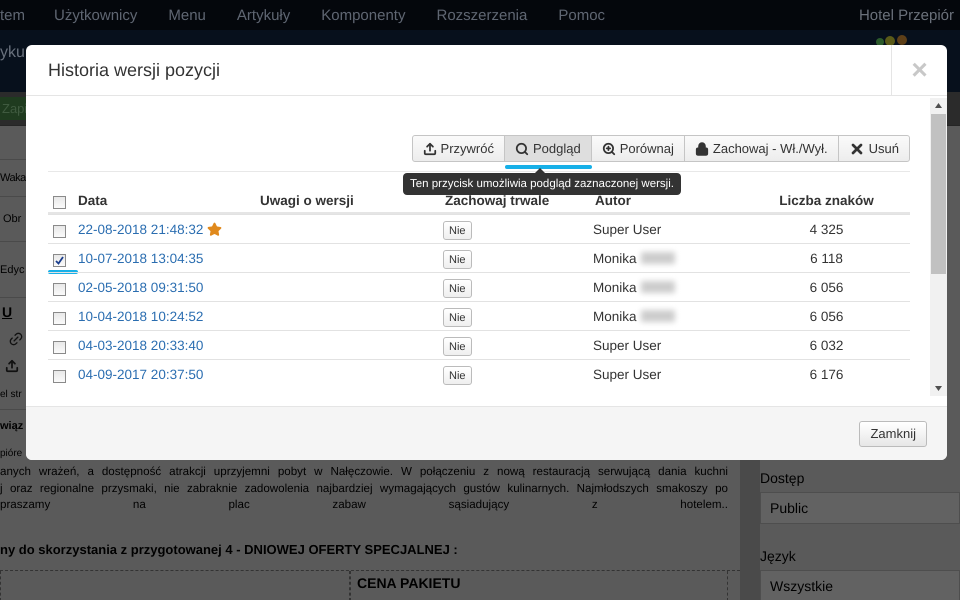 The image size is (960, 600). Describe the element at coordinates (263, 15) in the screenshot. I see `menu-item: Artykuły` at that location.